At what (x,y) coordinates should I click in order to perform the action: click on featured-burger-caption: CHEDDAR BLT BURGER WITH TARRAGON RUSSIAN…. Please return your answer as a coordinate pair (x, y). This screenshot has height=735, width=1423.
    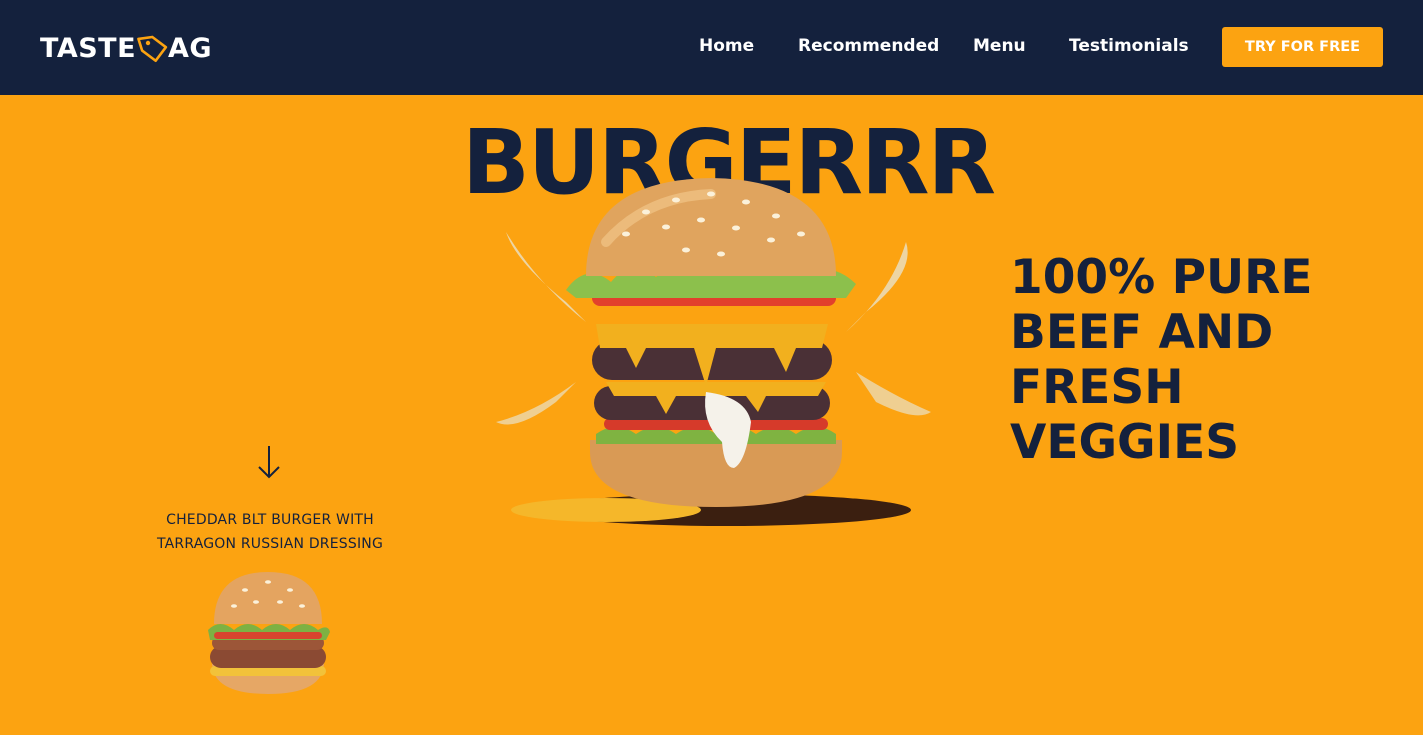
    Looking at the image, I should click on (270, 532).